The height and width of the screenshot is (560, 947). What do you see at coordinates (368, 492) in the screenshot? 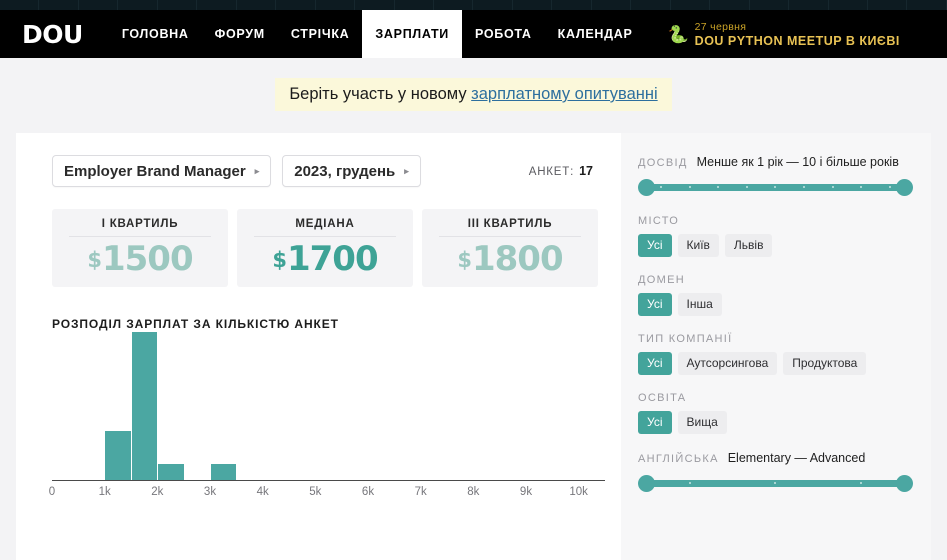
I see `x-axis-tick-label: 6k` at bounding box center [368, 492].